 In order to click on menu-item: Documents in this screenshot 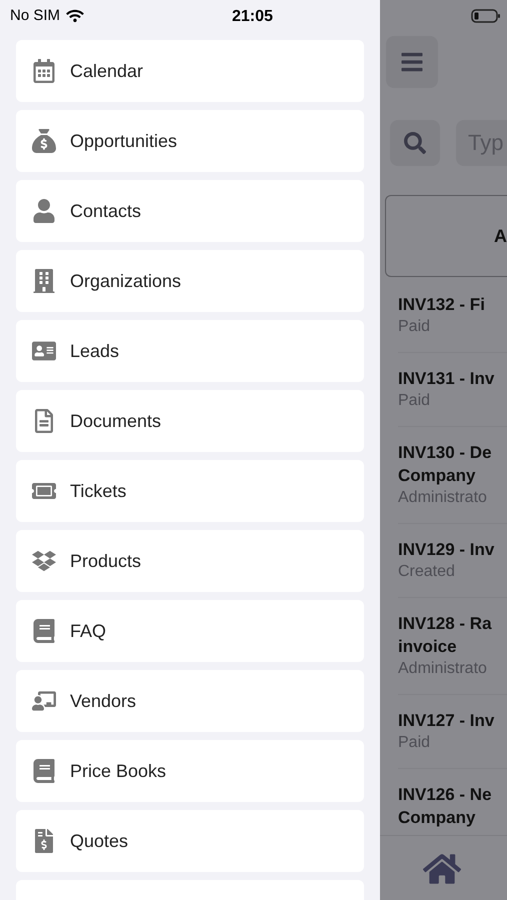, I will do `click(190, 421)`.